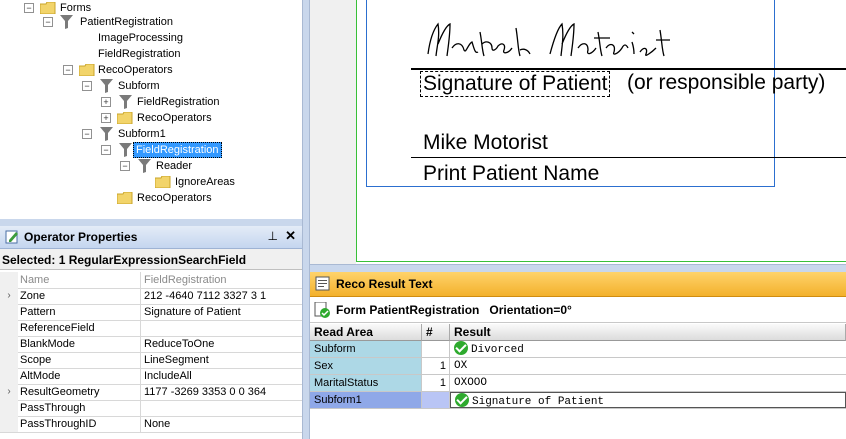 The height and width of the screenshot is (439, 846). What do you see at coordinates (80, 376) in the screenshot?
I see `property-name: AltMode` at bounding box center [80, 376].